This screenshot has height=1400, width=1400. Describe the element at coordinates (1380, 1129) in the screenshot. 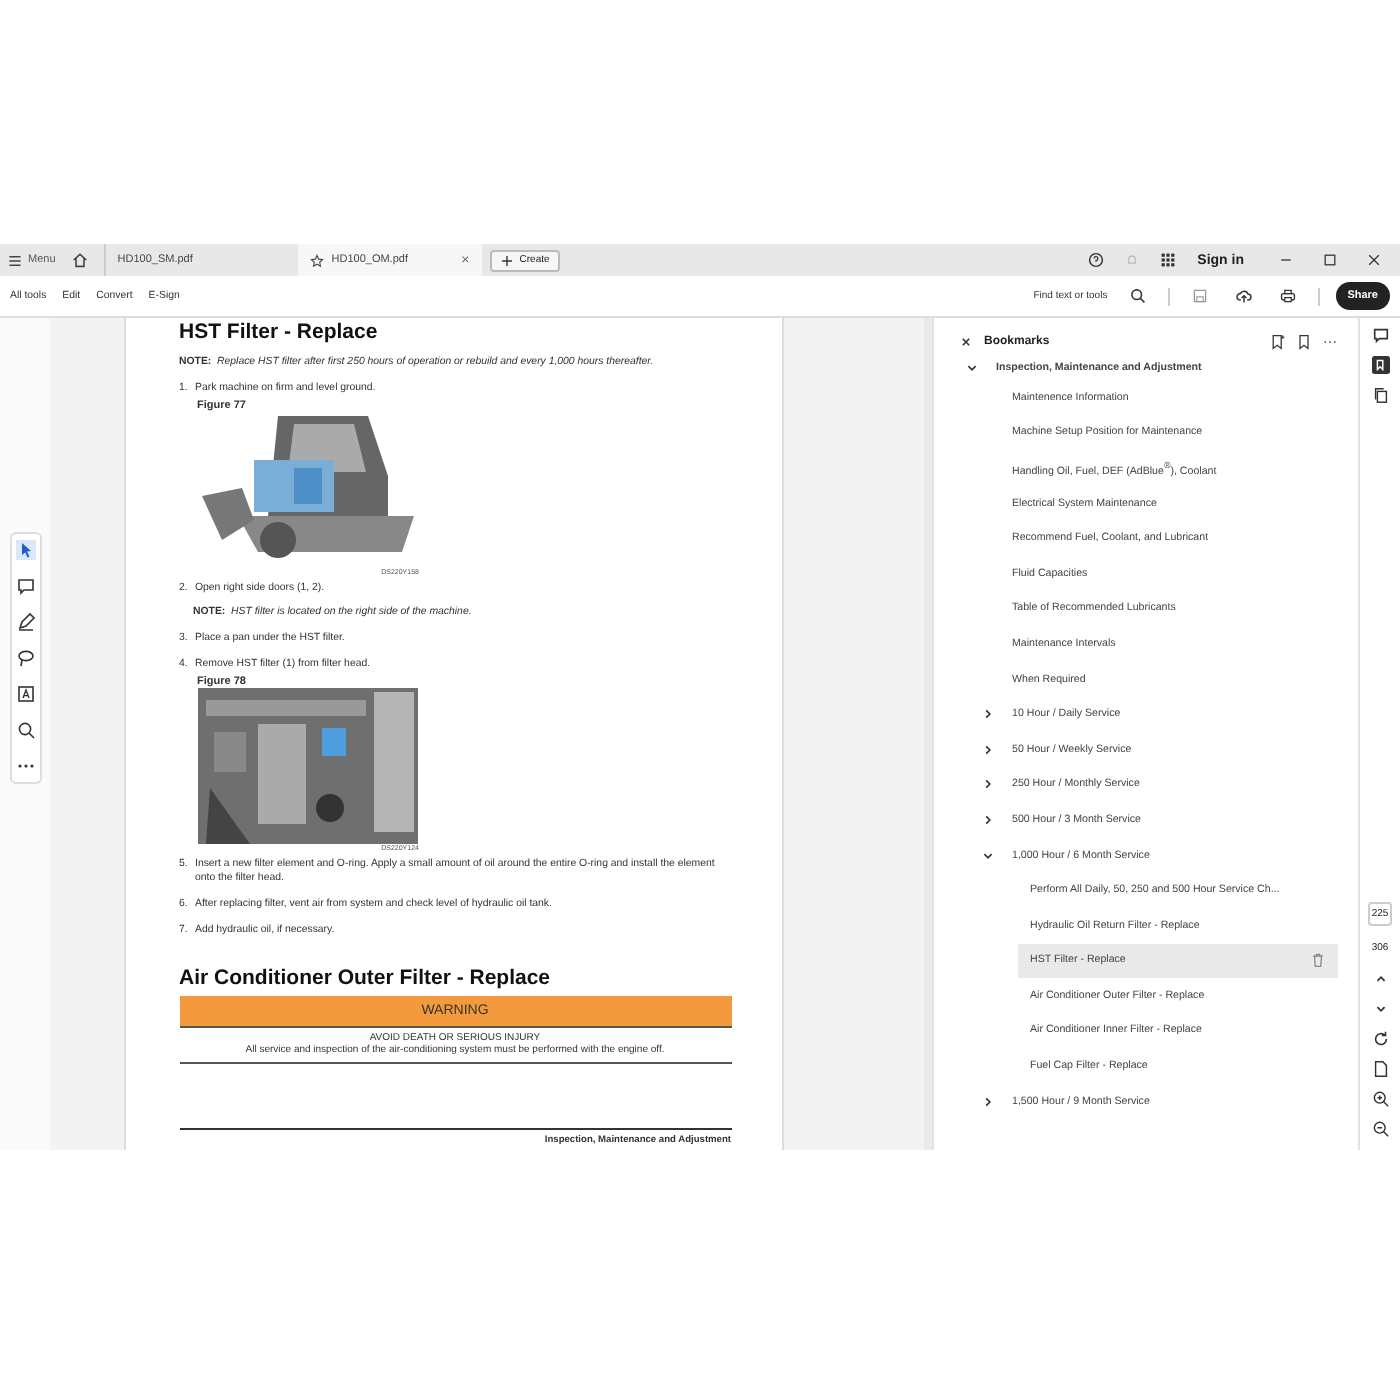

I see `zoom-out-icon` at that location.